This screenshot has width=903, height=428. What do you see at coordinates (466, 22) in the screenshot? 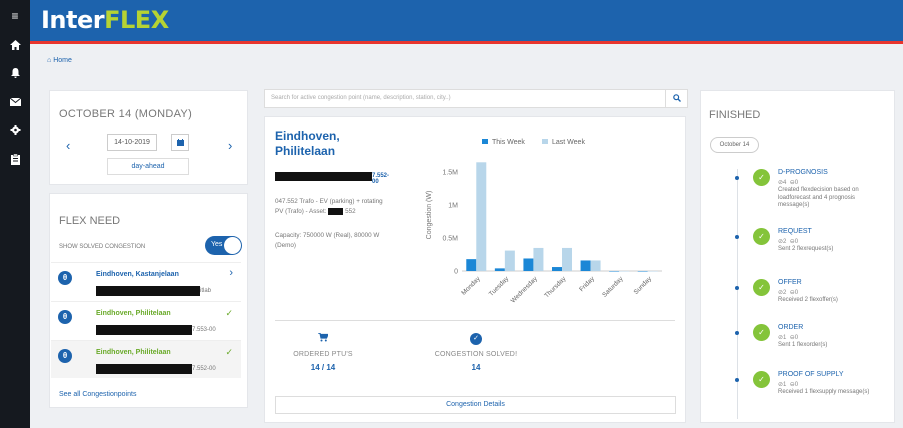
I see `top-bar: InterFLEX` at bounding box center [466, 22].